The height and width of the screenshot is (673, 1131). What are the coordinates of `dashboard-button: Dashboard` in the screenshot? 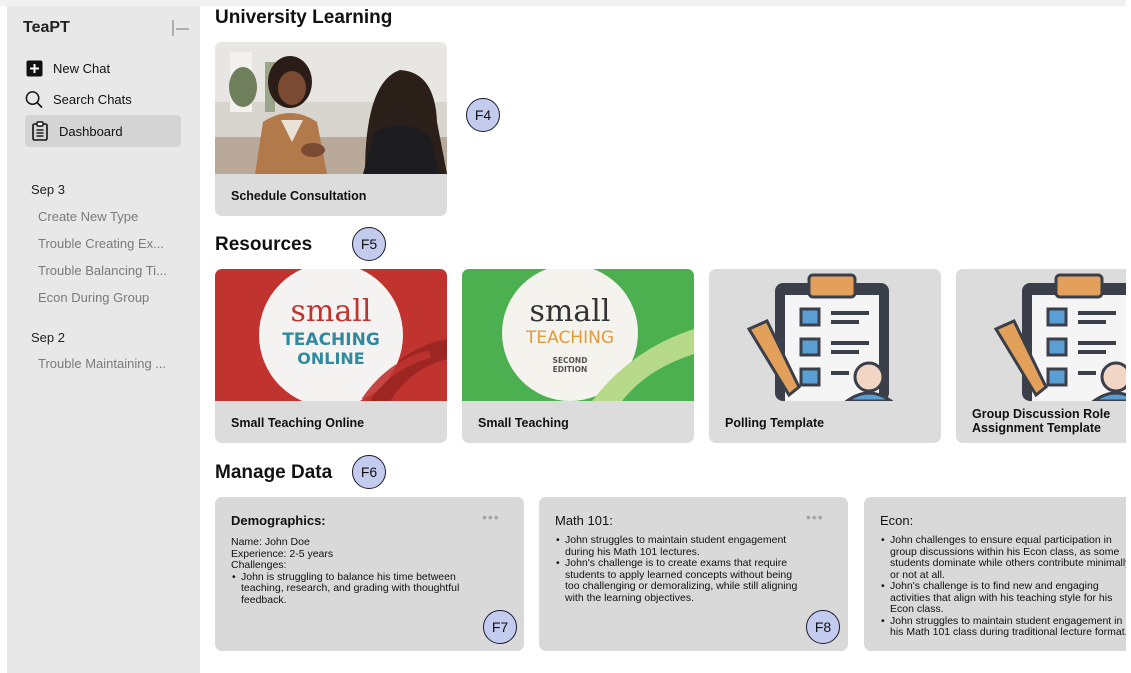 It's located at (103, 131).